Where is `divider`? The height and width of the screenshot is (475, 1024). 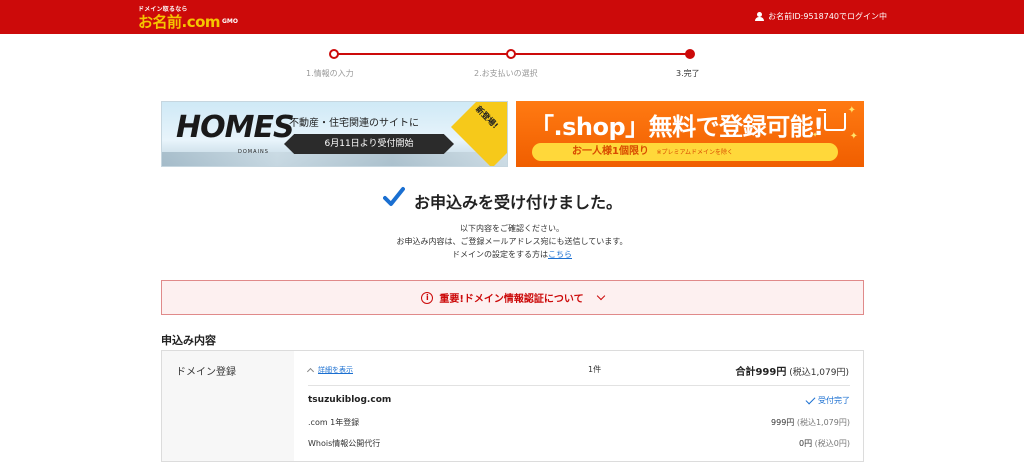
divider is located at coordinates (579, 385).